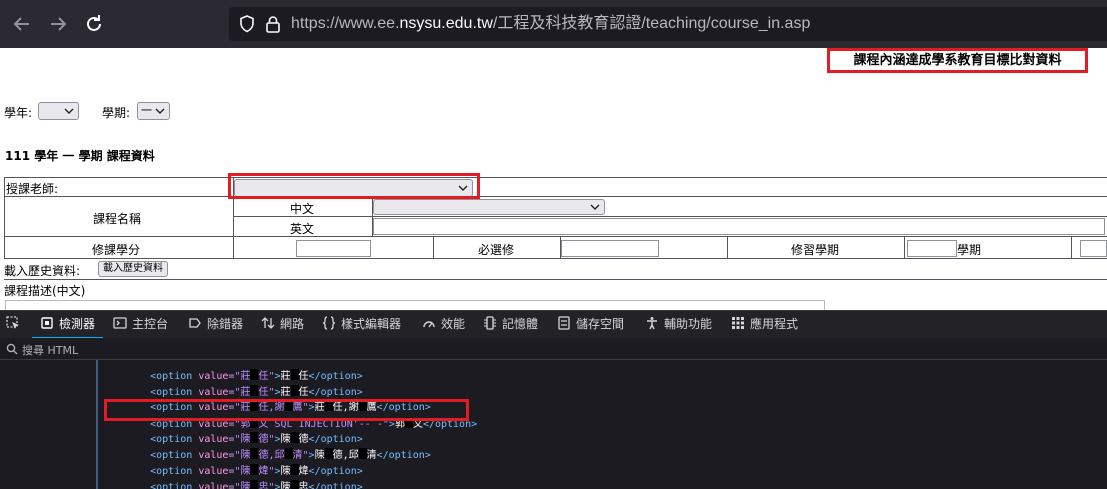 This screenshot has width=1107, height=489. I want to click on page-title: 課程內涵達成學系教育目標比對資料, so click(957, 60).